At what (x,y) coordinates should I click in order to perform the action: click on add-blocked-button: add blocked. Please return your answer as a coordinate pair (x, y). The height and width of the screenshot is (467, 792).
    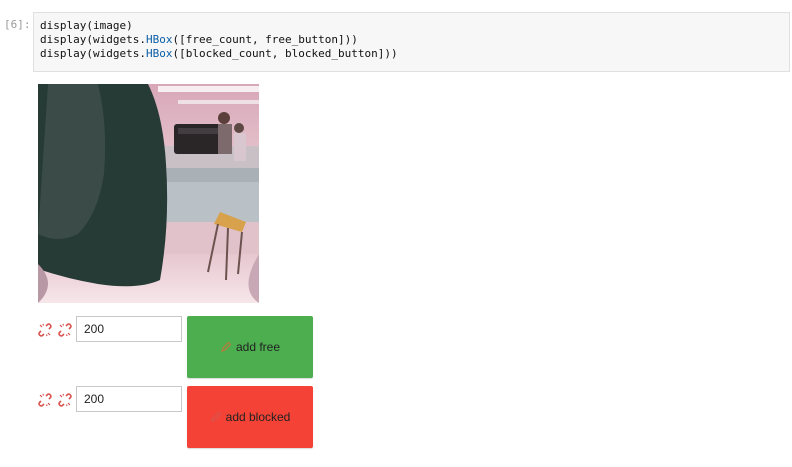
    Looking at the image, I should click on (250, 417).